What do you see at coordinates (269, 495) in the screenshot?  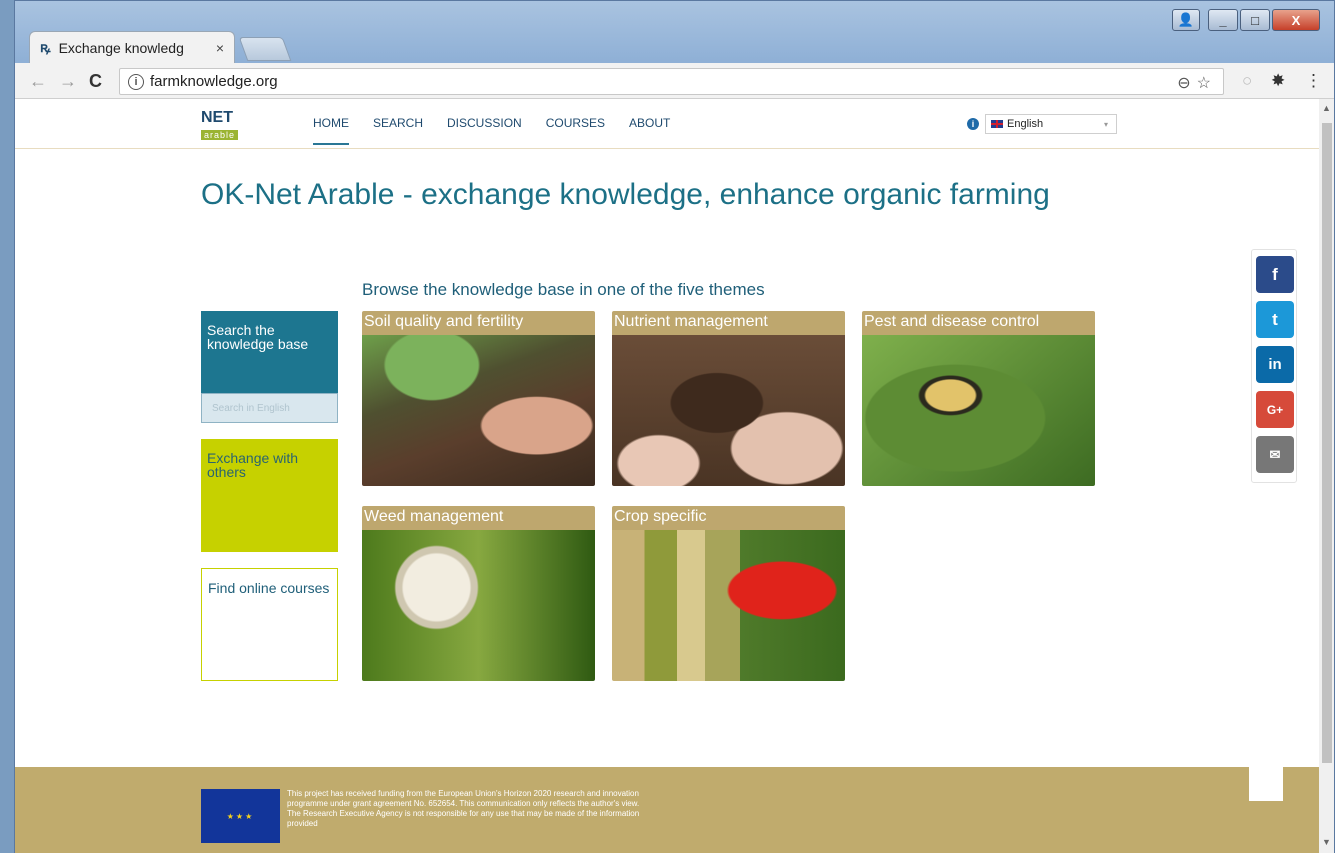 I see `exchange-box: Exchange with others` at bounding box center [269, 495].